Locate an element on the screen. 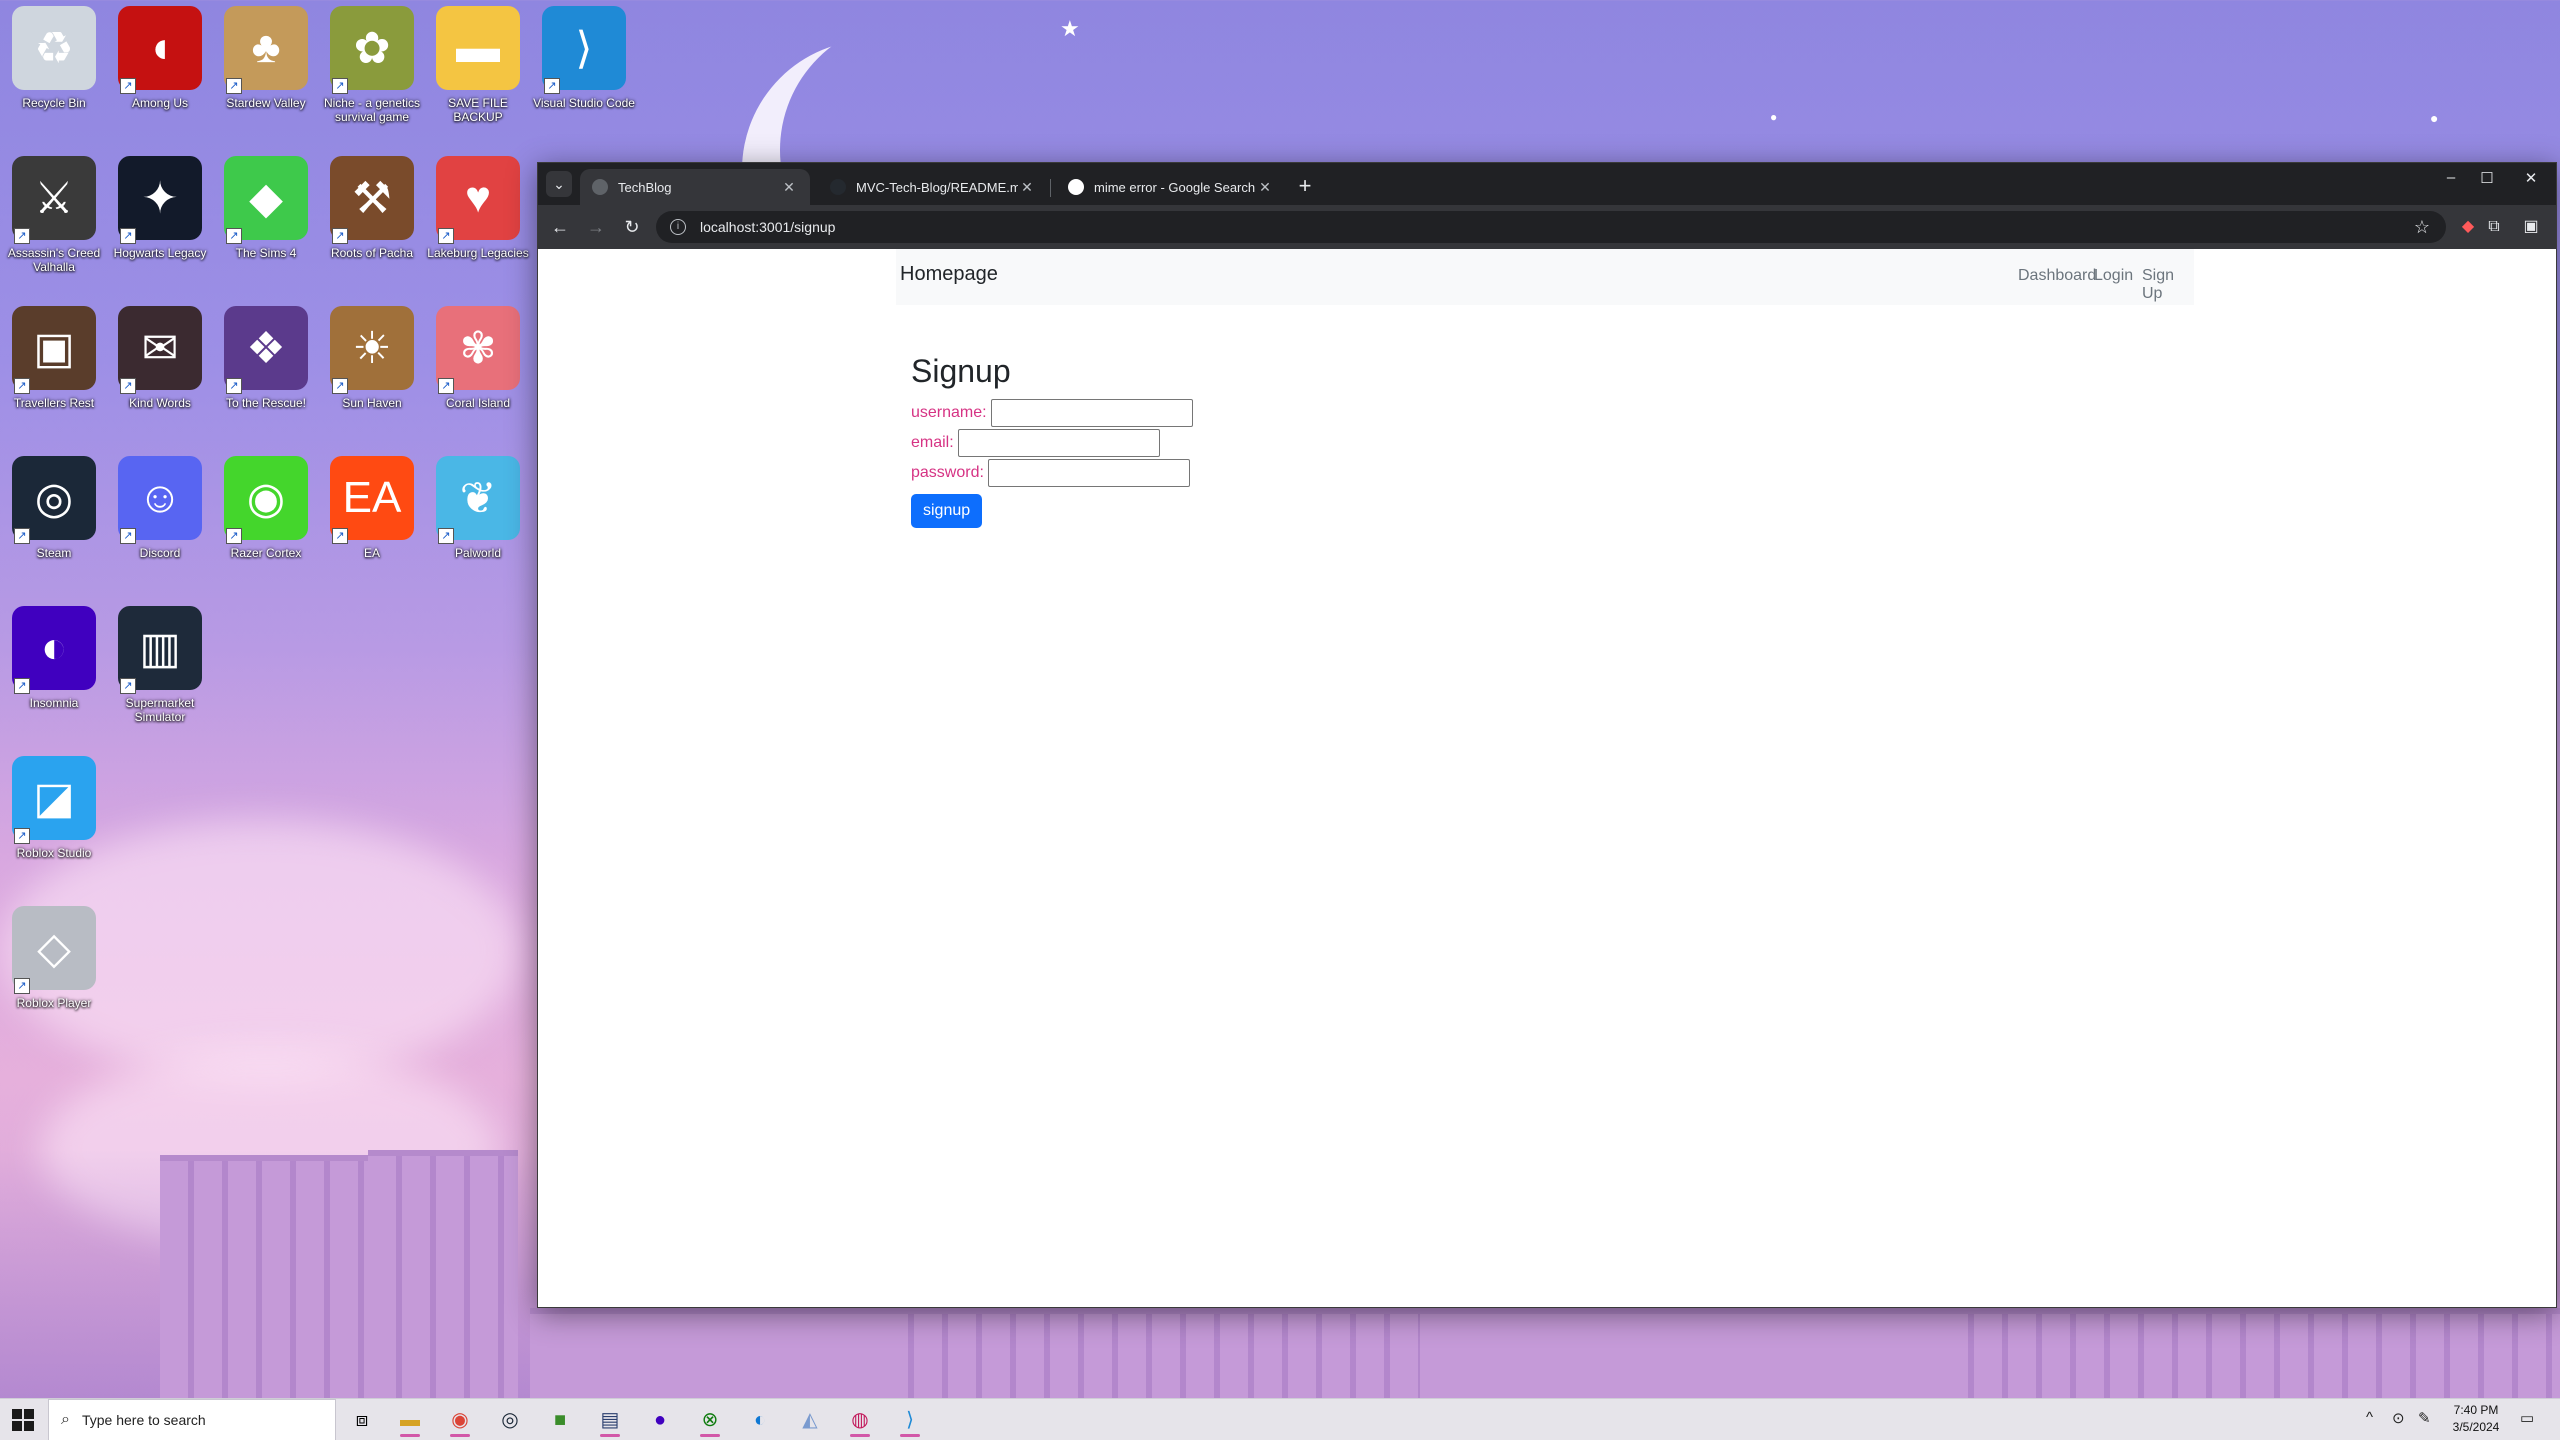 This screenshot has height=1440, width=2560. tab-techblog: TechBlog ✕ is located at coordinates (695, 187).